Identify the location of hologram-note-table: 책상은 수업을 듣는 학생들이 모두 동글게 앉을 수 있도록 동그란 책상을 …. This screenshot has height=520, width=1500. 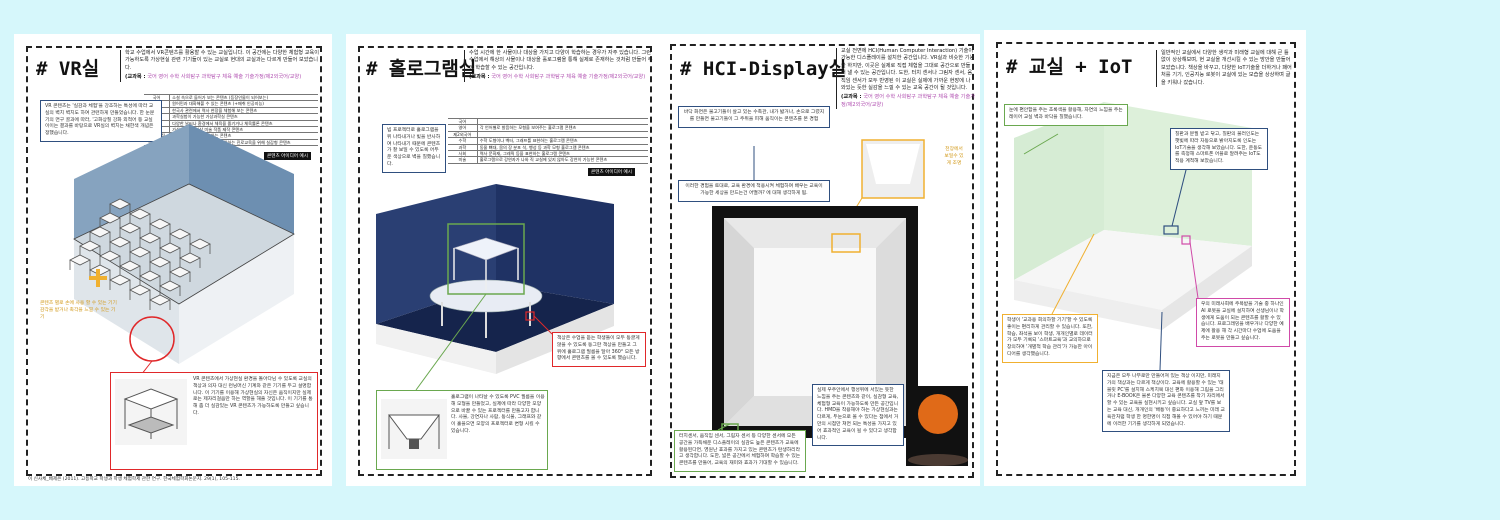
(599, 350).